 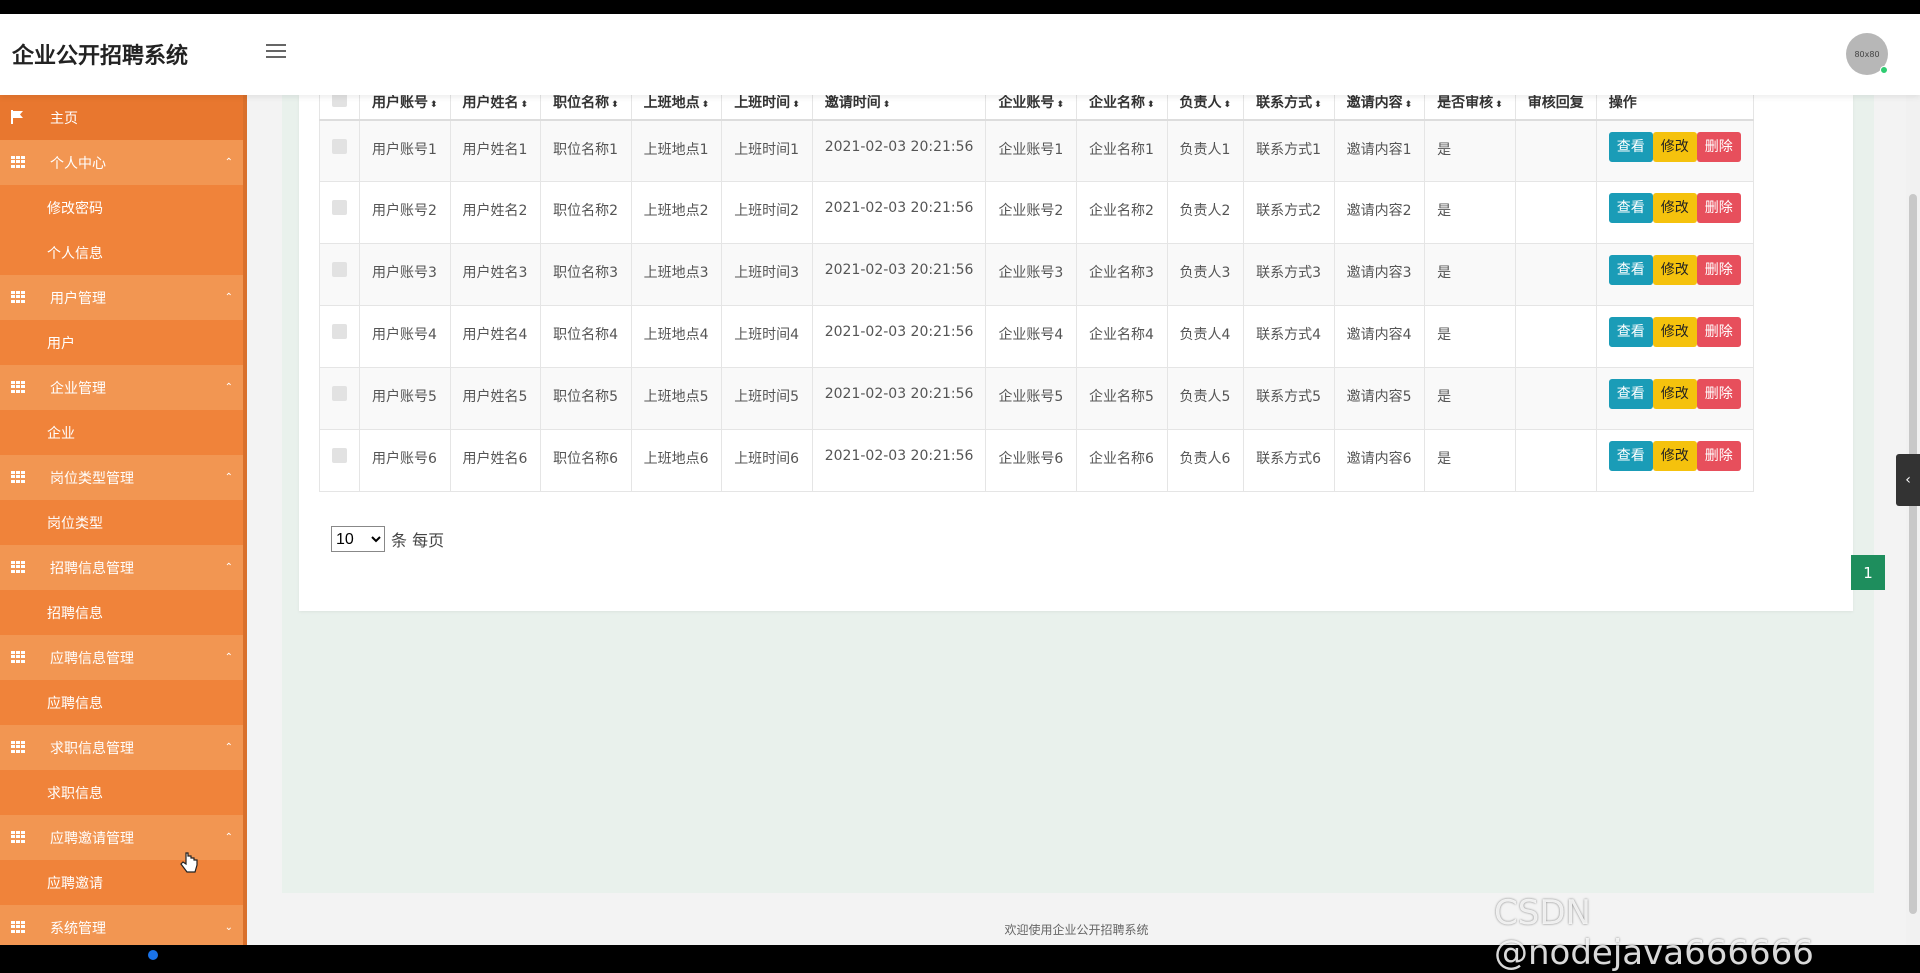 I want to click on table-cell: 上班时间2, so click(x=767, y=212).